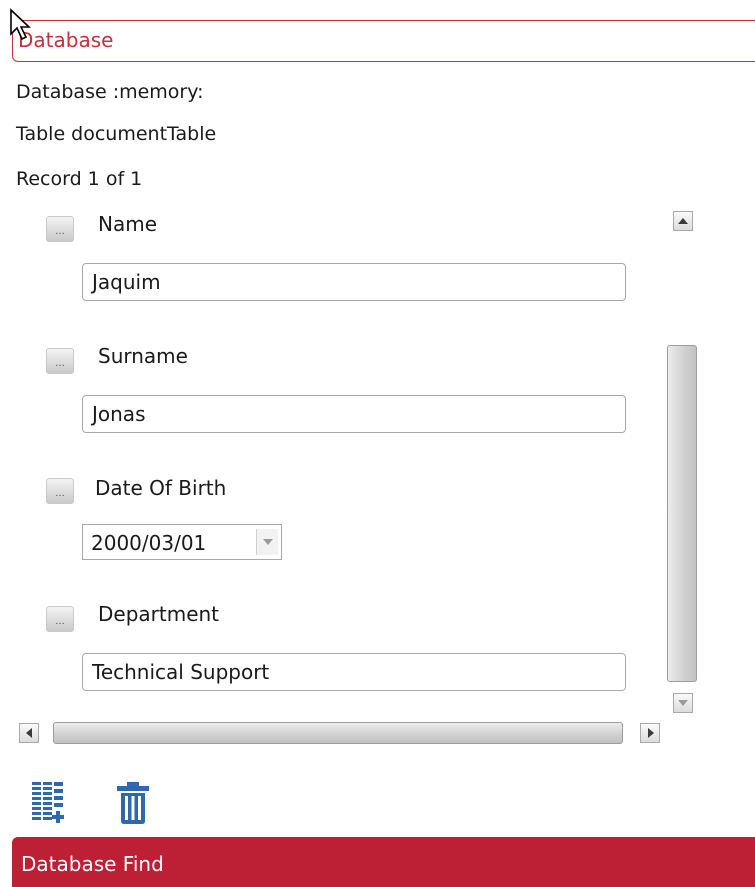  Describe the element at coordinates (650, 733) in the screenshot. I see `scroll-right-button` at that location.